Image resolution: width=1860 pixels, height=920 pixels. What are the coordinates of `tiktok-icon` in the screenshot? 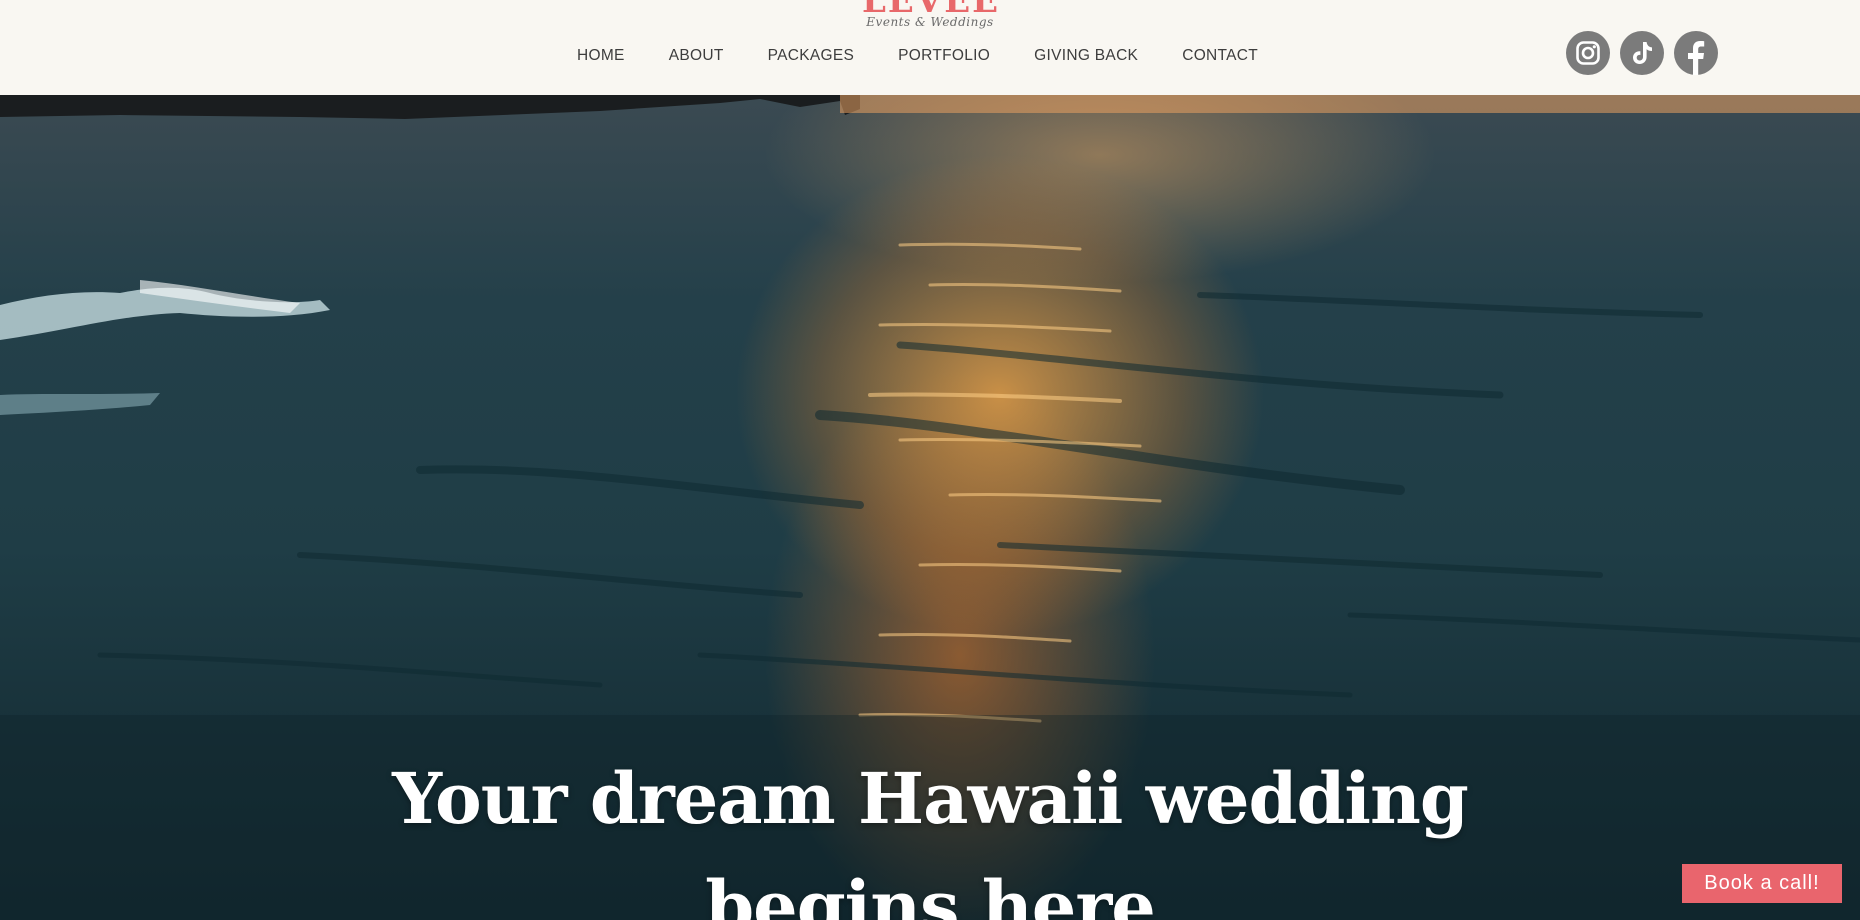 It's located at (1642, 53).